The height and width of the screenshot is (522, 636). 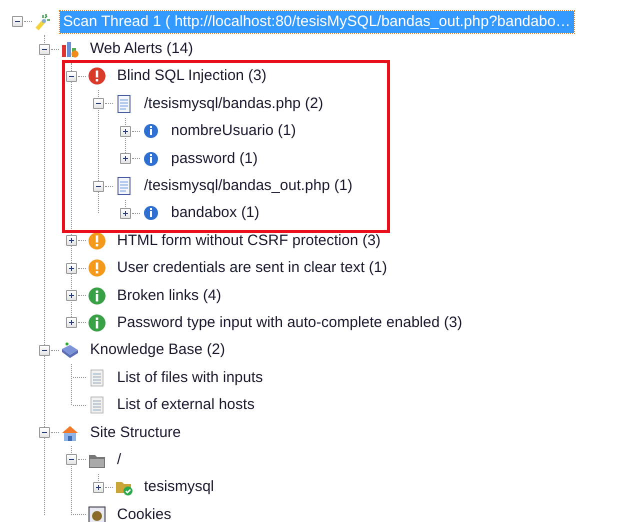 I want to click on book-icon, so click(x=70, y=350).